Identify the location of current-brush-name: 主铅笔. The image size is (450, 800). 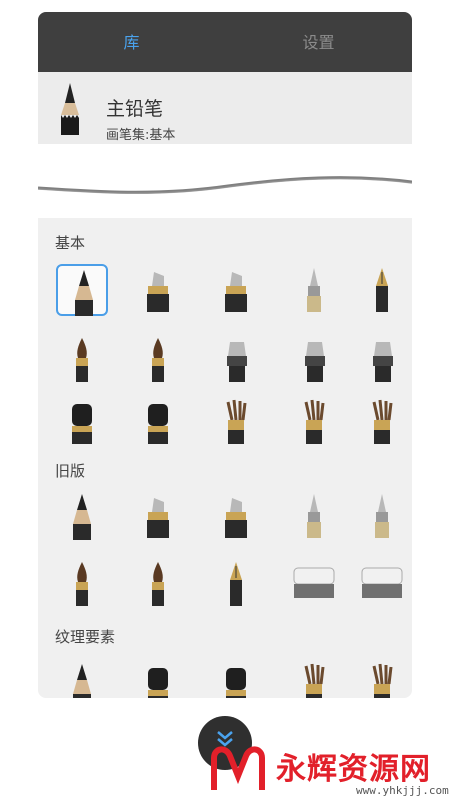
(135, 109).